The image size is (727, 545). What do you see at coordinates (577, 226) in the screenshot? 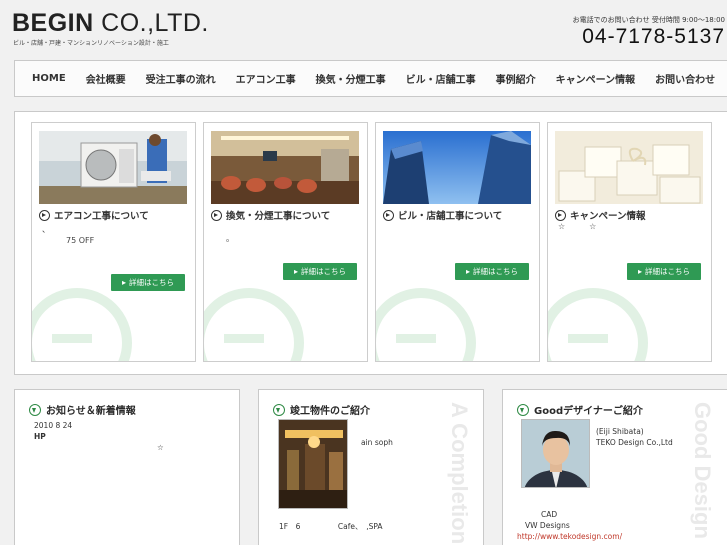
I see `card-text: ☆ ☆` at bounding box center [577, 226].